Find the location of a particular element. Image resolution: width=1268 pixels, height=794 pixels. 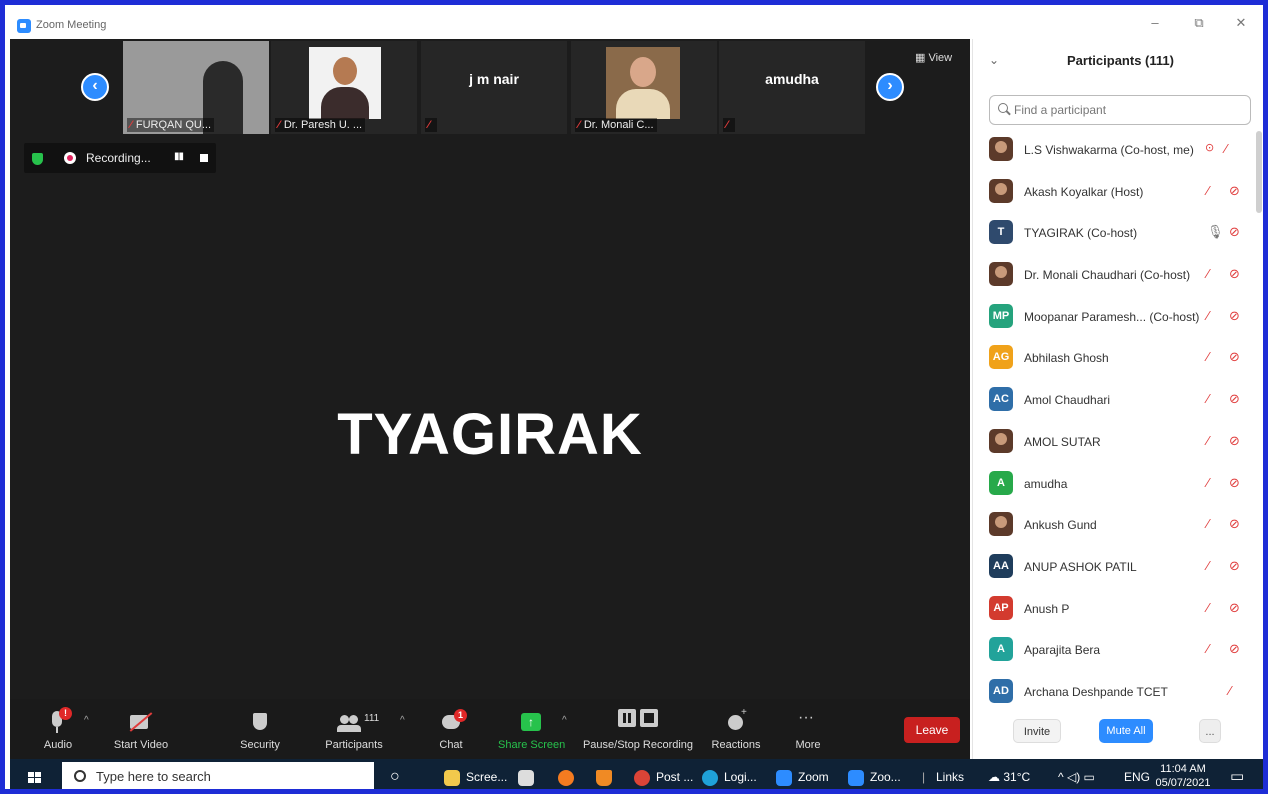

store-icon is located at coordinates (529, 774).